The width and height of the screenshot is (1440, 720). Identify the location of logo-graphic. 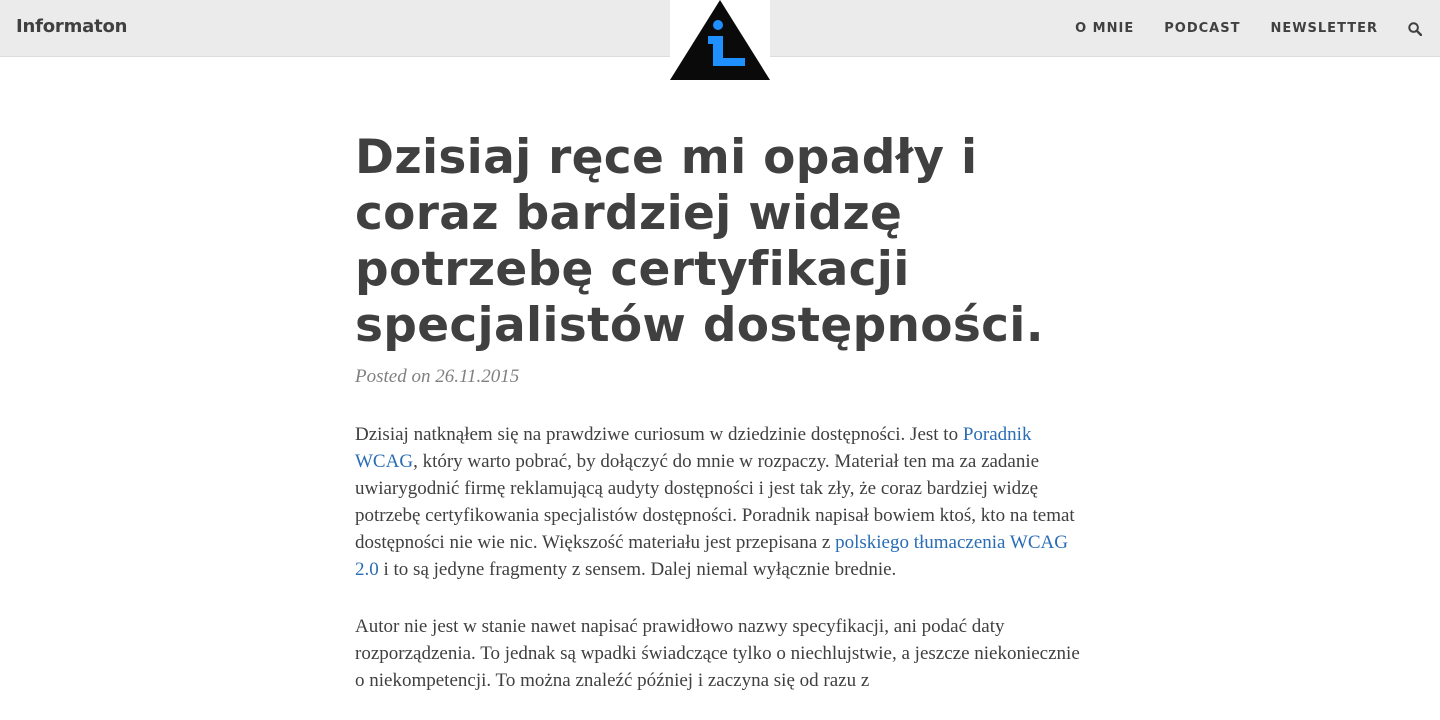
(720, 40).